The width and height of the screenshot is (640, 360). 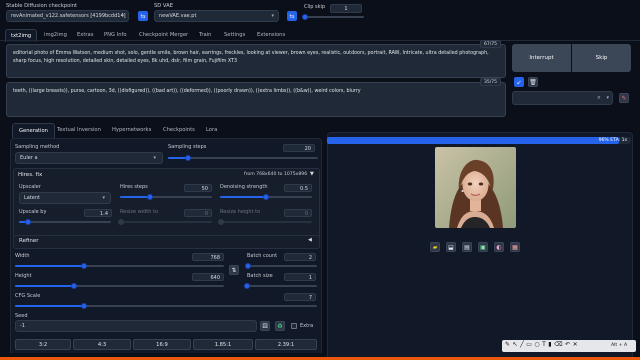 What do you see at coordinates (134, 187) in the screenshot?
I see `hires-steps-label: Hires steps` at bounding box center [134, 187].